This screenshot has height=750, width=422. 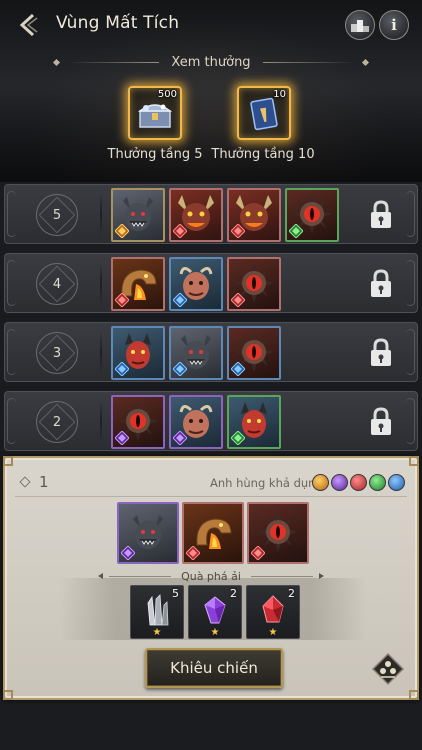 What do you see at coordinates (273, 609) in the screenshot?
I see `red-gem-icon` at bounding box center [273, 609].